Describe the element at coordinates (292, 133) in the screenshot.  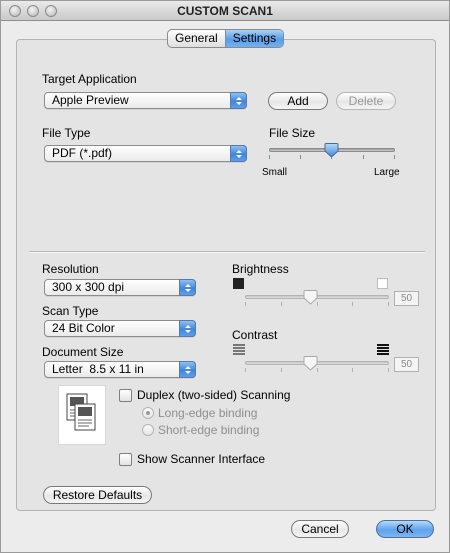
I see `file-size-label: File Size` at that location.